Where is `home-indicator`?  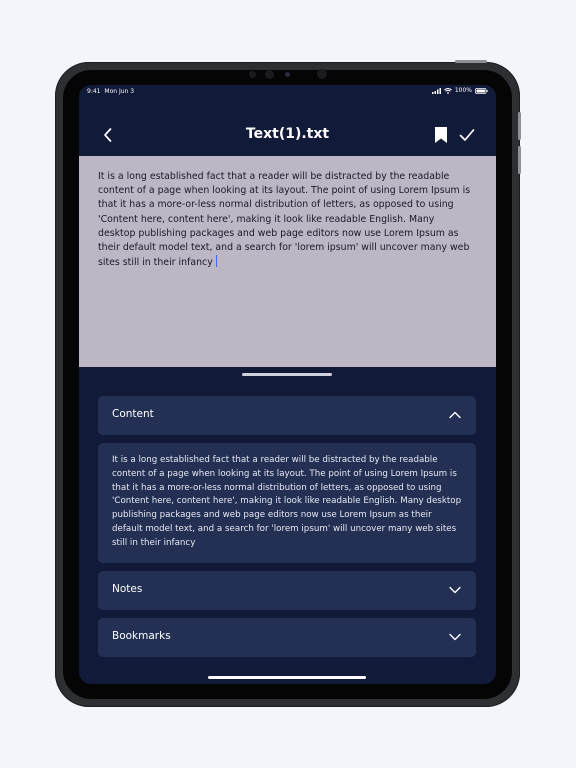 home-indicator is located at coordinates (287, 677).